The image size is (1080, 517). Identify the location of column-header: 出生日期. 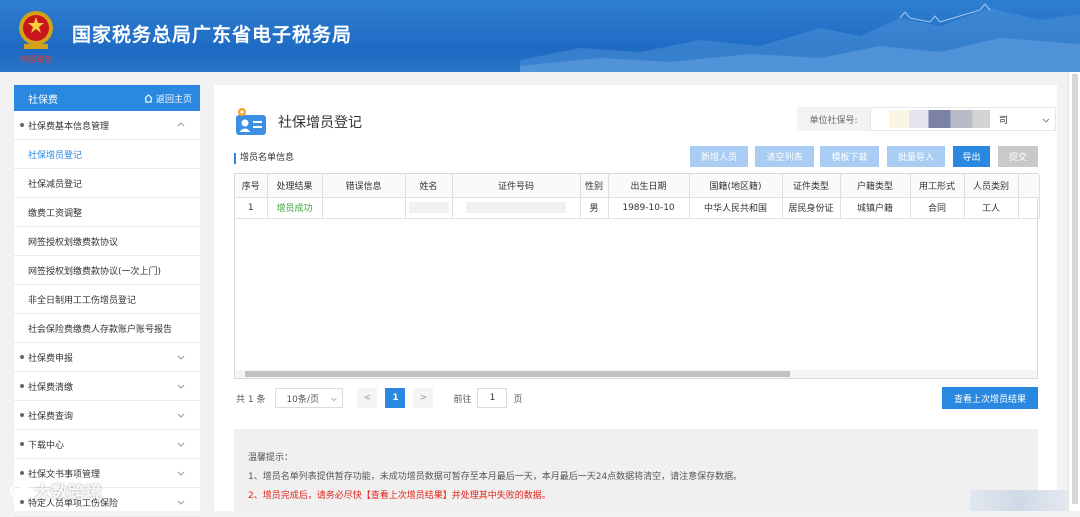
(649, 186).